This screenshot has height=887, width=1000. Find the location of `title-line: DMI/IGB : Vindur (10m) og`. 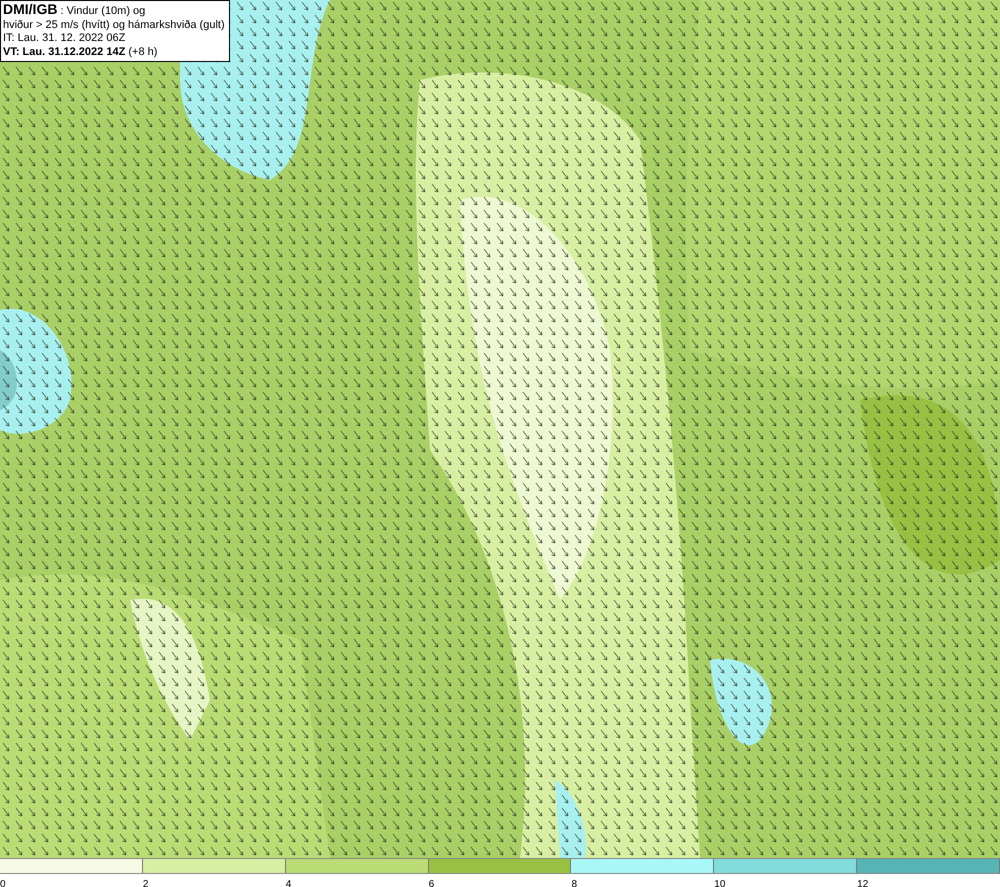

title-line: DMI/IGB : Vindur (10m) og is located at coordinates (74, 10).